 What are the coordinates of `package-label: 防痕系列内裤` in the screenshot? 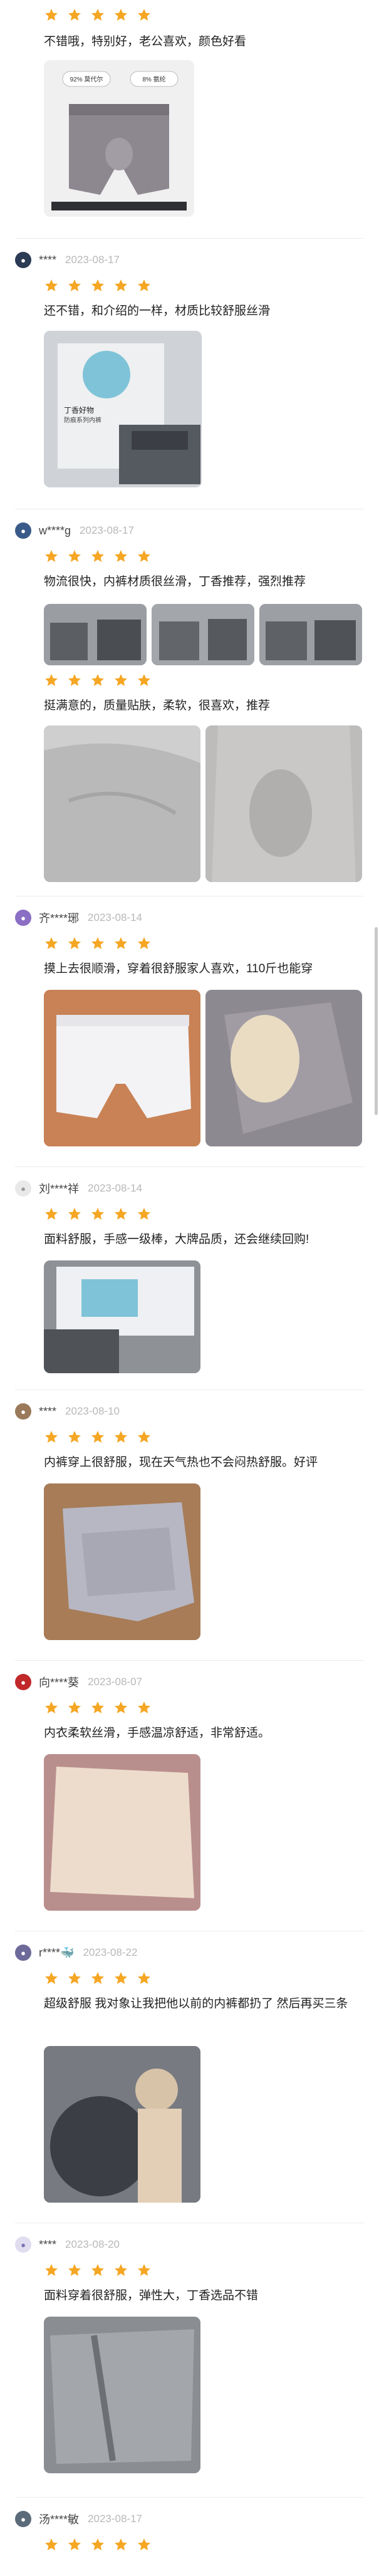 It's located at (82, 421).